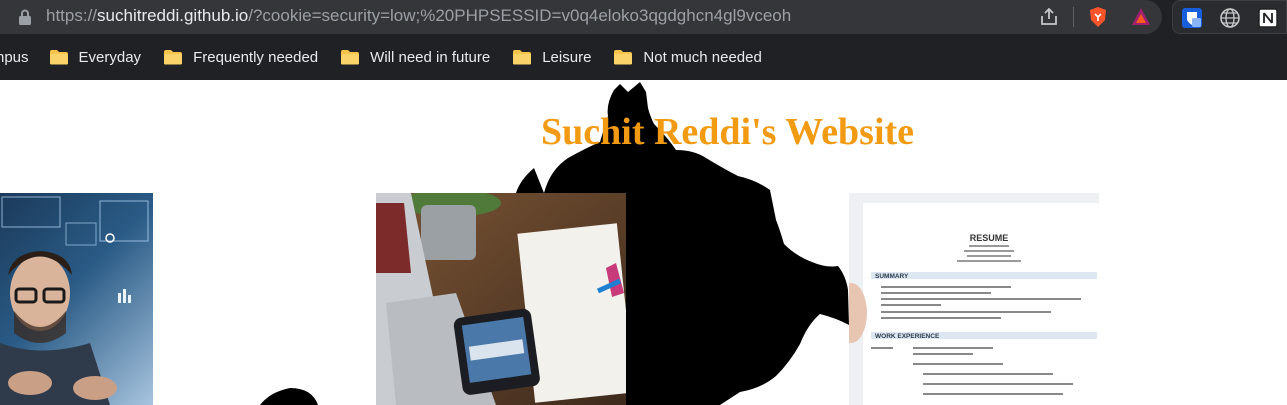  I want to click on bookmark-folder-not-much-needed: Not much needed, so click(687, 57).